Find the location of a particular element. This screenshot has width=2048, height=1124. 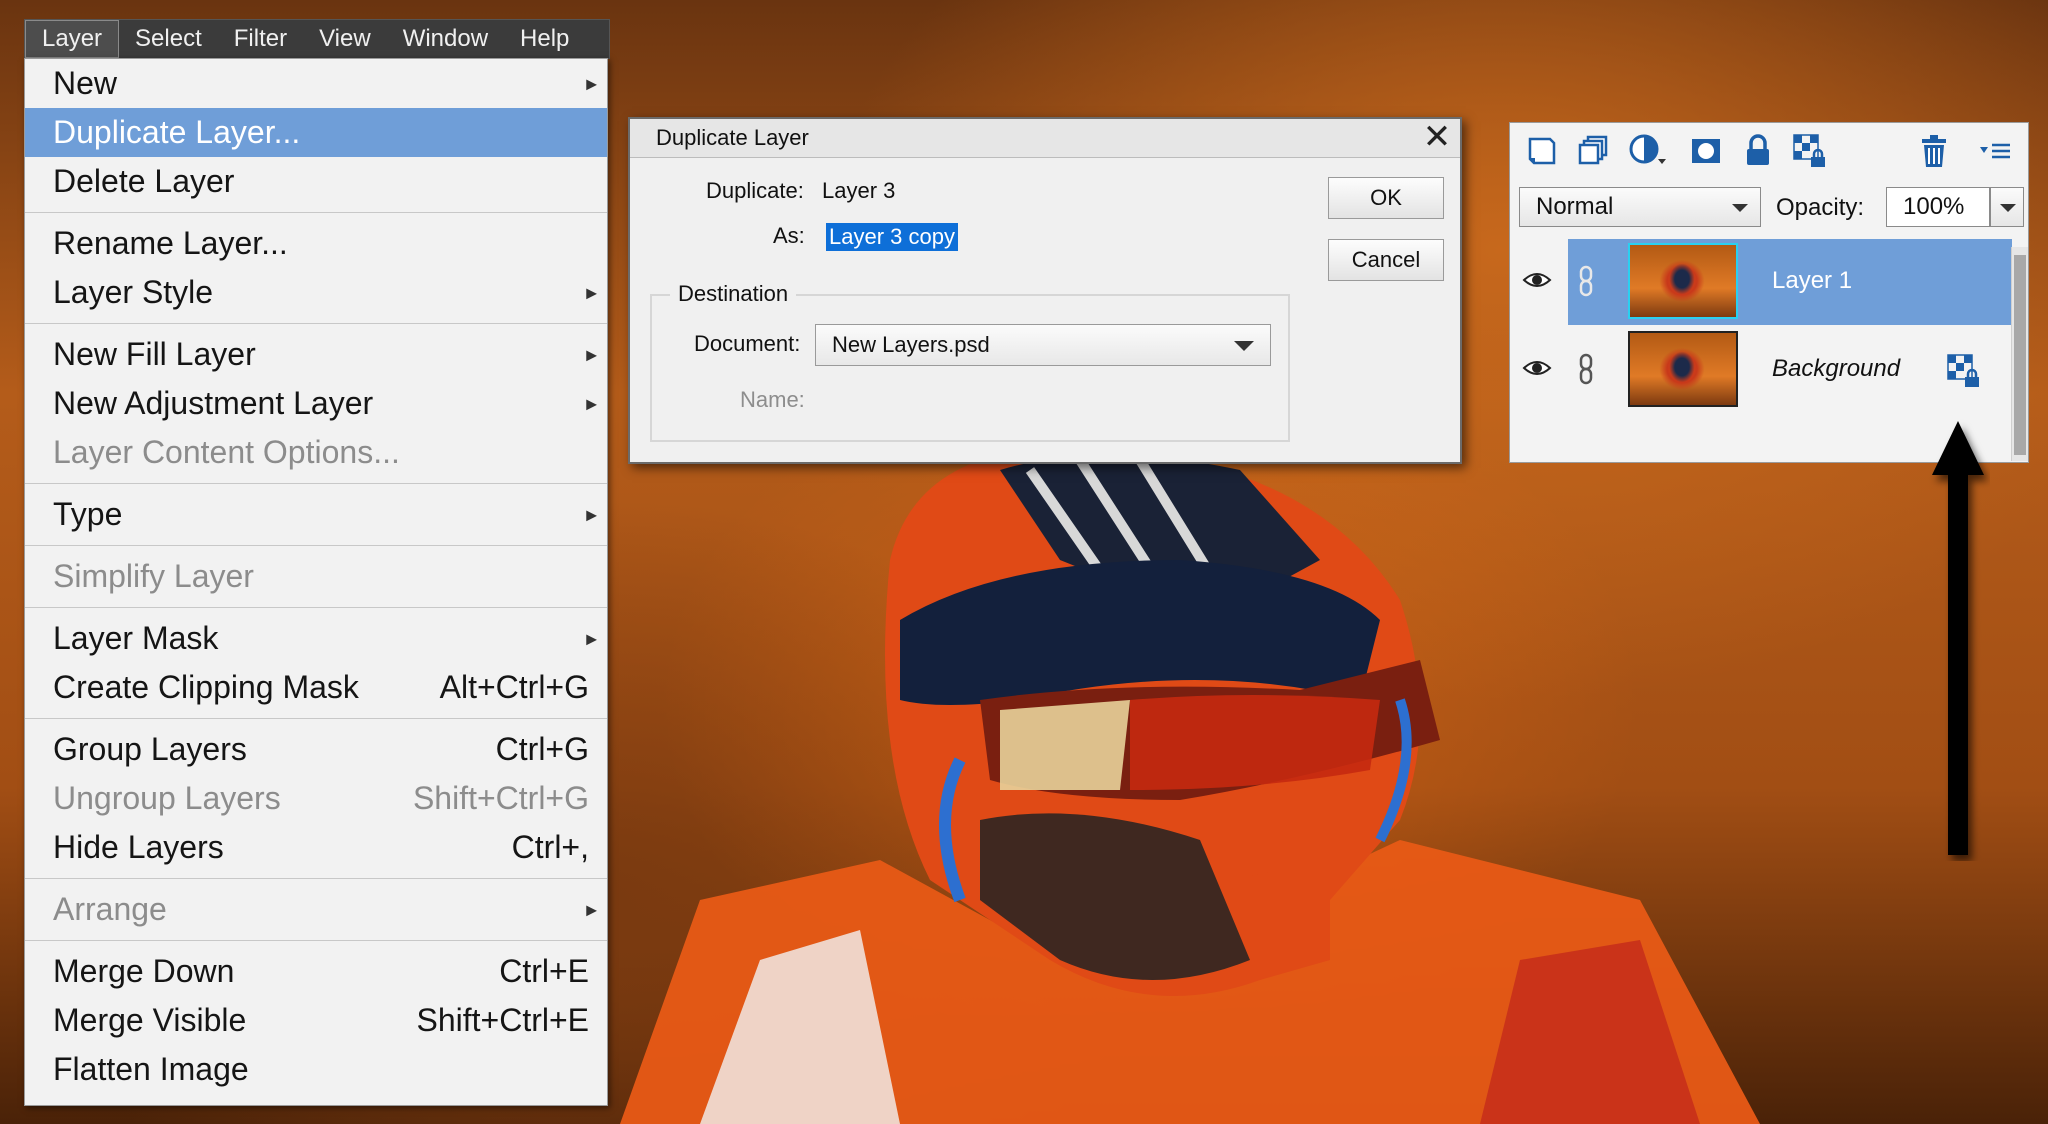

name-label: Name: is located at coordinates (772, 399).